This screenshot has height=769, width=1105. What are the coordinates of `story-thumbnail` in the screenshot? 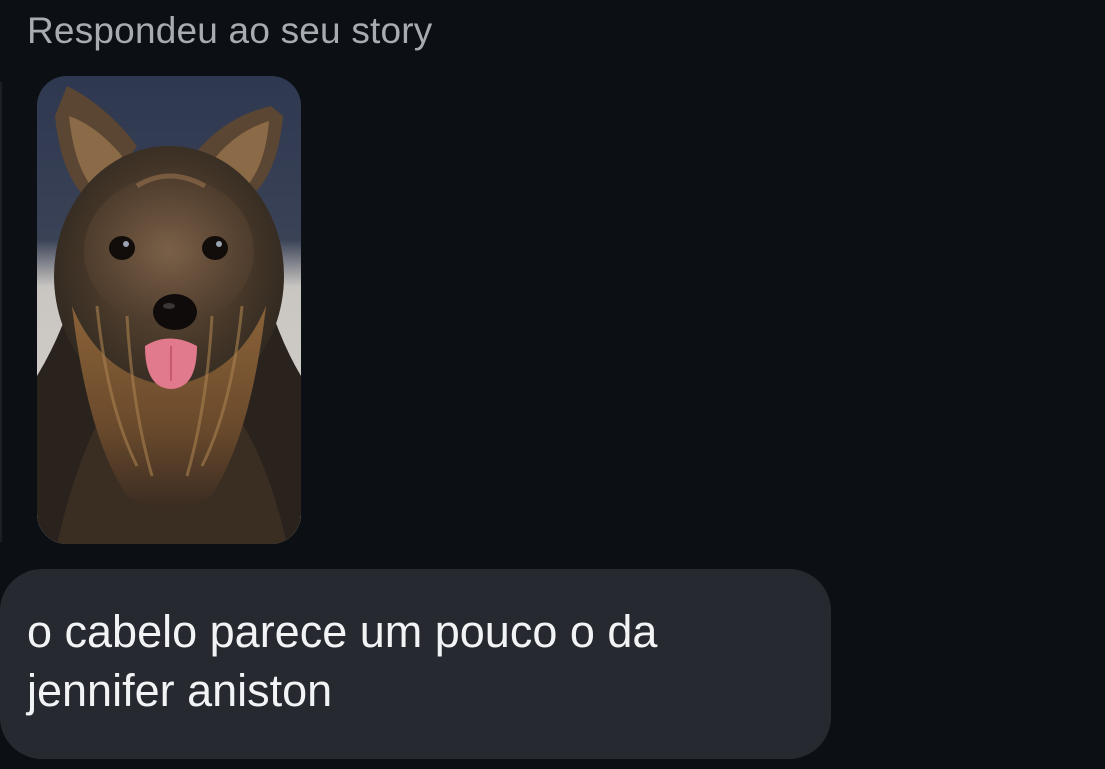 It's located at (169, 310).